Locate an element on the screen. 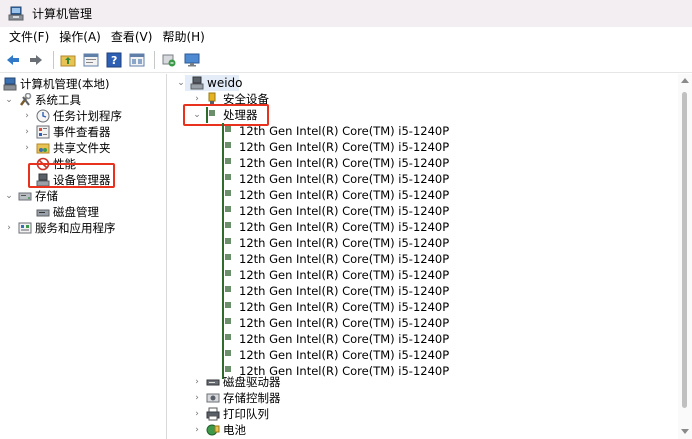  tree-item-disk-management: 磁盘管理 is located at coordinates (67, 212).